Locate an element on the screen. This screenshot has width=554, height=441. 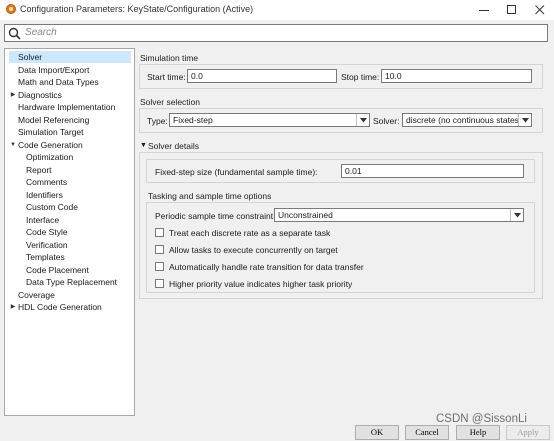
step-size-field: 0.01 is located at coordinates (432, 171).